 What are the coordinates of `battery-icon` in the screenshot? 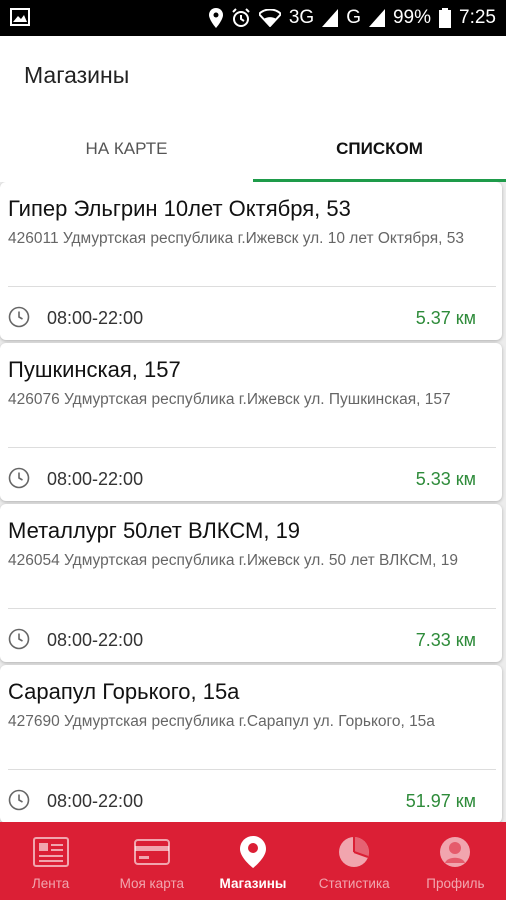 It's located at (445, 18).